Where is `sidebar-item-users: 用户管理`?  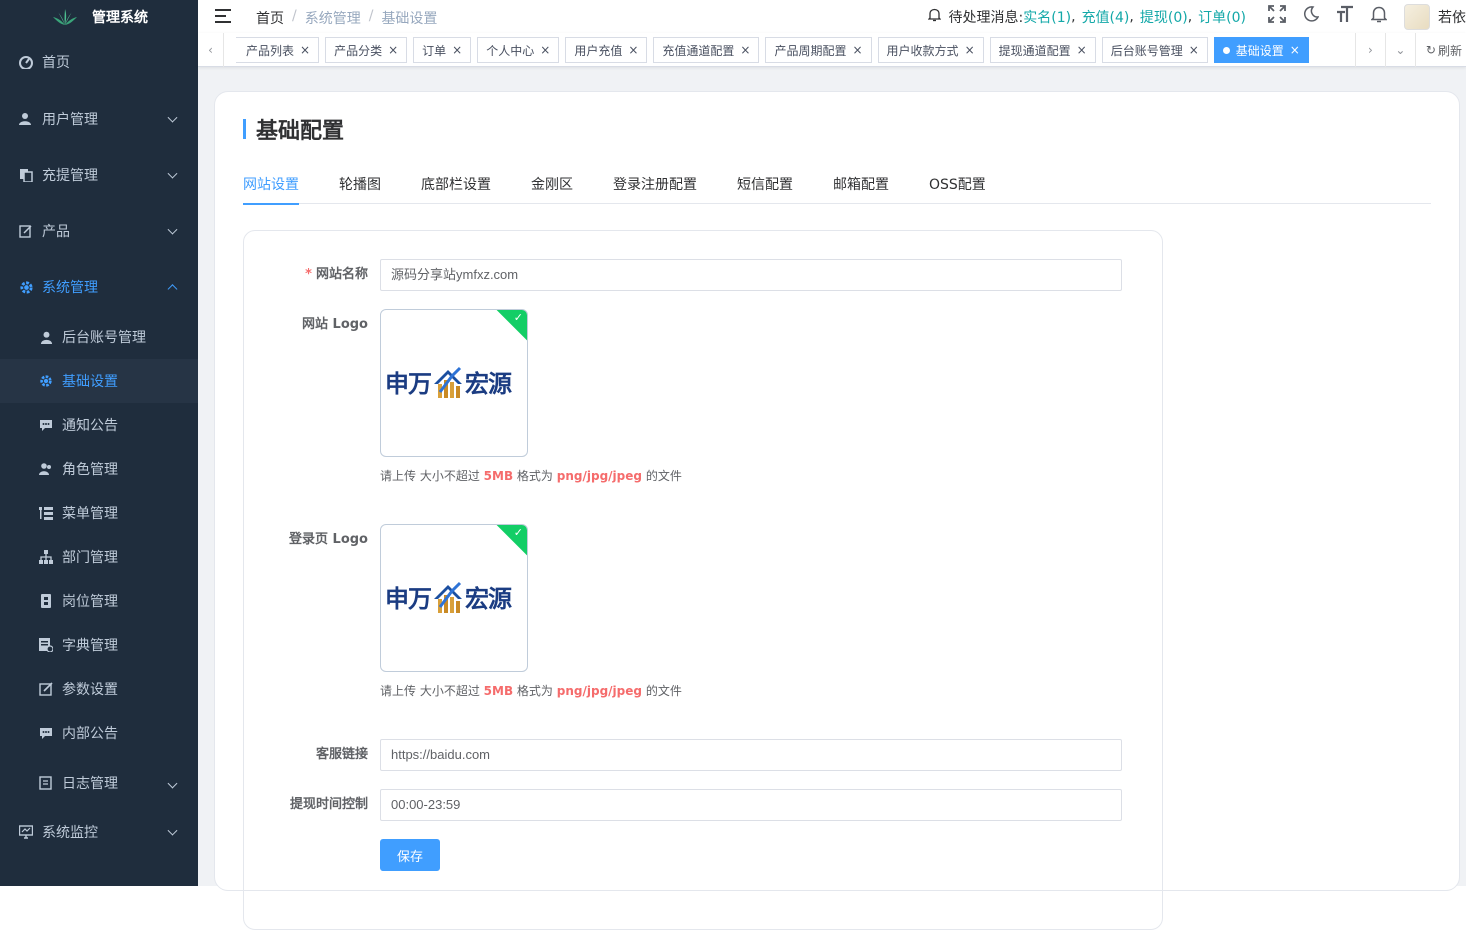 sidebar-item-users: 用户管理 is located at coordinates (99, 119).